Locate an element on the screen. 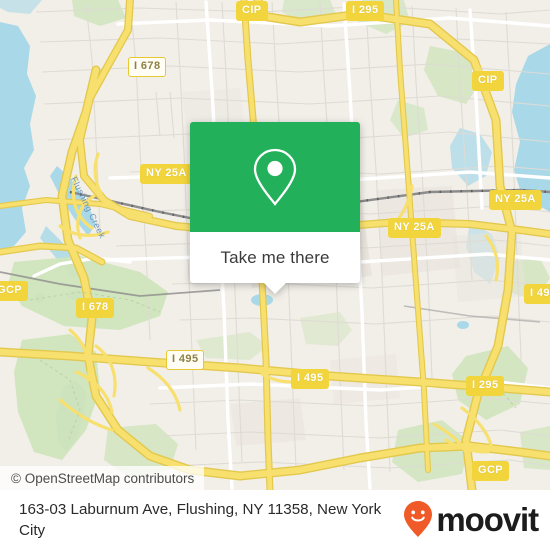 This screenshot has width=550, height=550. road-shield-i495-mid: I 495 is located at coordinates (310, 379).